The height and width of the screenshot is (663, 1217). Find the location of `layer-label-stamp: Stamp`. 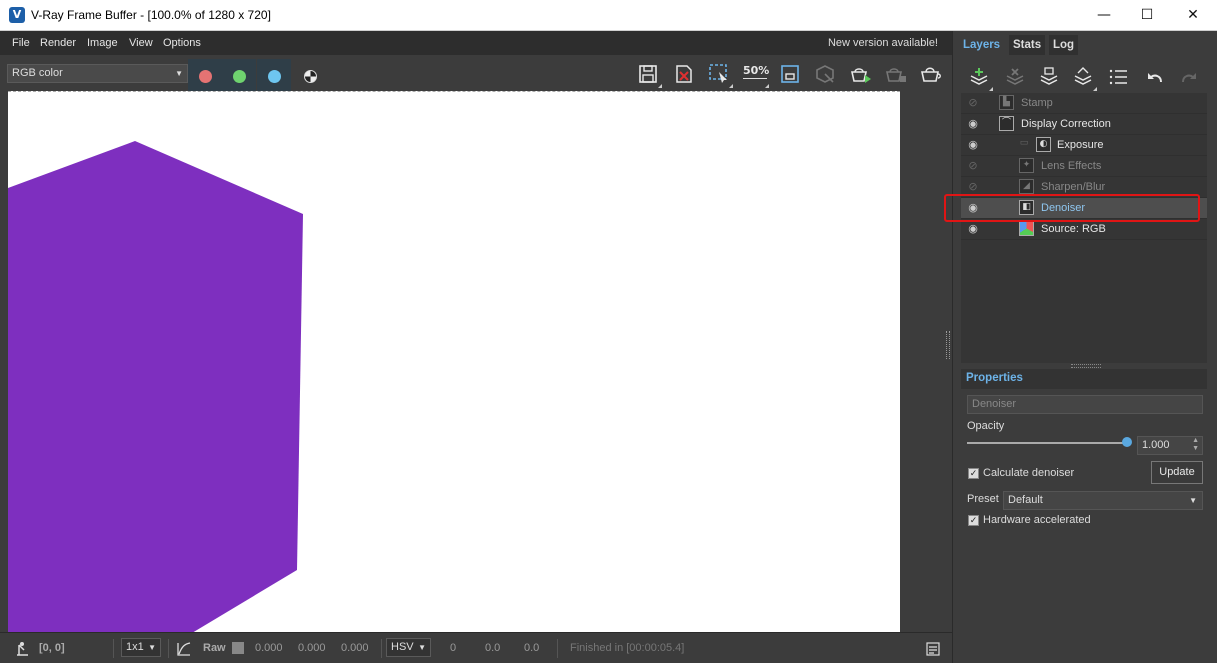

layer-label-stamp: Stamp is located at coordinates (1037, 103).